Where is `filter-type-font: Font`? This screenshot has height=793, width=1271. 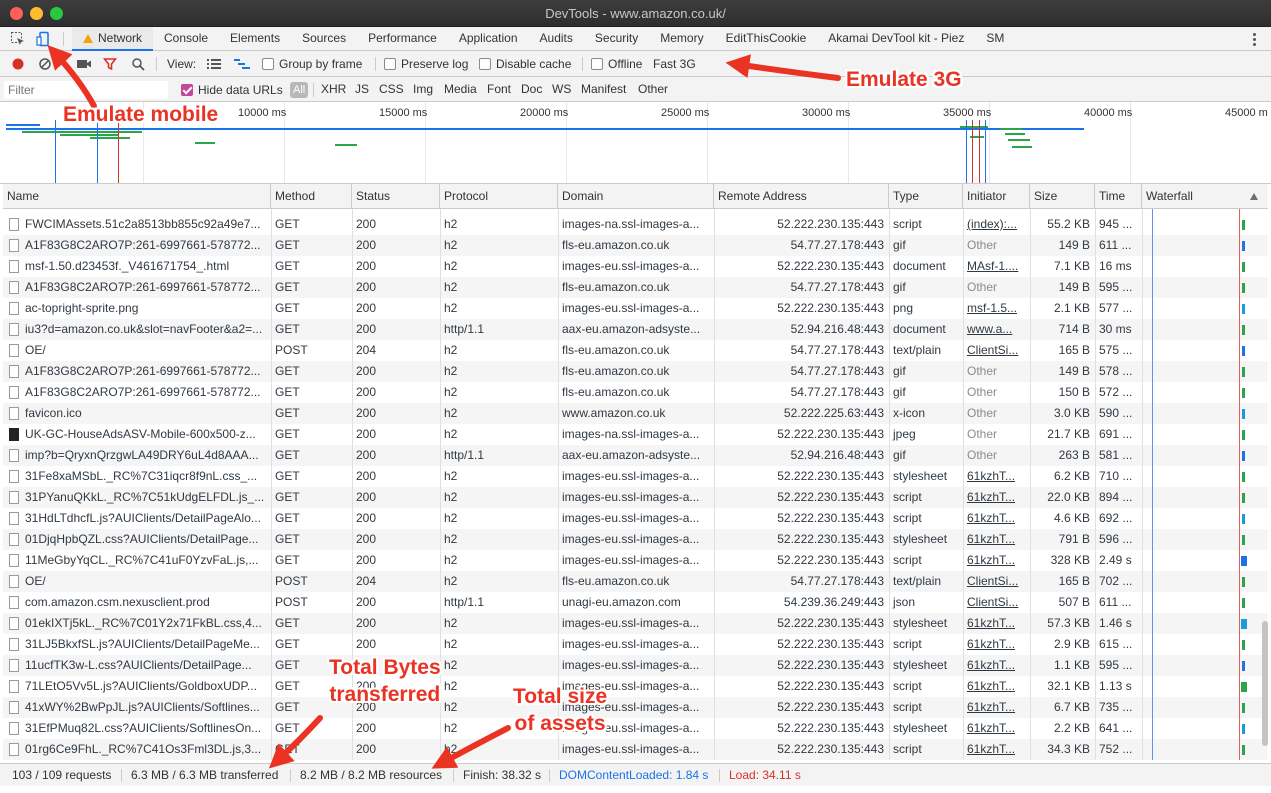 filter-type-font: Font is located at coordinates (499, 89).